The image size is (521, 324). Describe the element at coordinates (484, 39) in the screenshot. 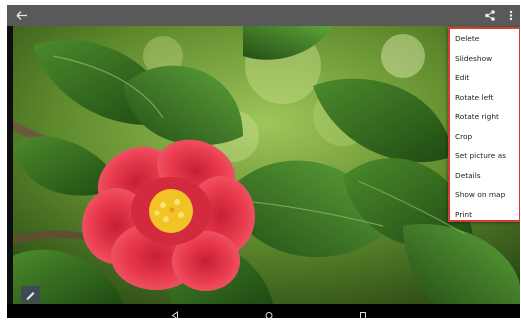

I see `menu-item-delete: Delete` at that location.